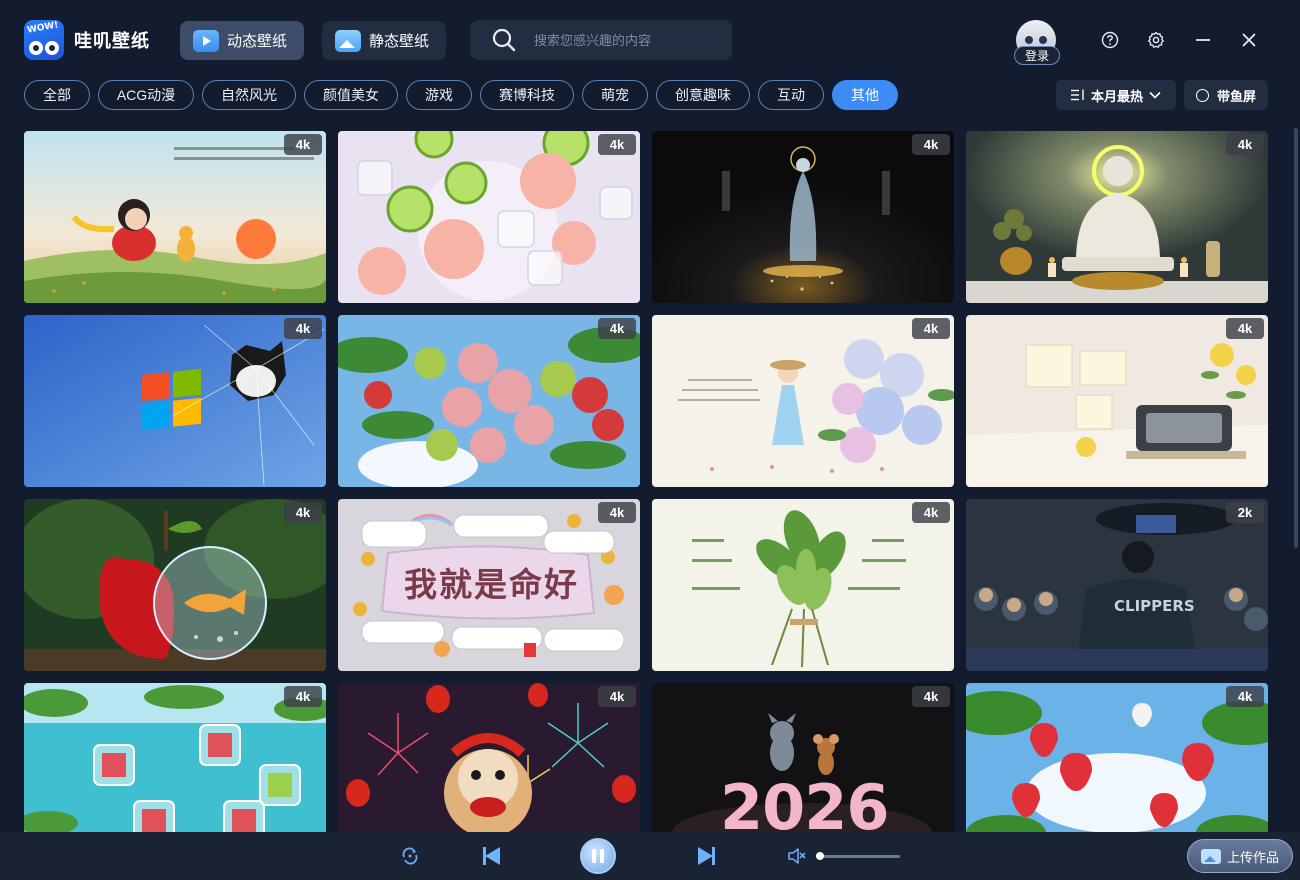  I want to click on wallpaper-card-desk-notes: 4k, so click(1117, 401).